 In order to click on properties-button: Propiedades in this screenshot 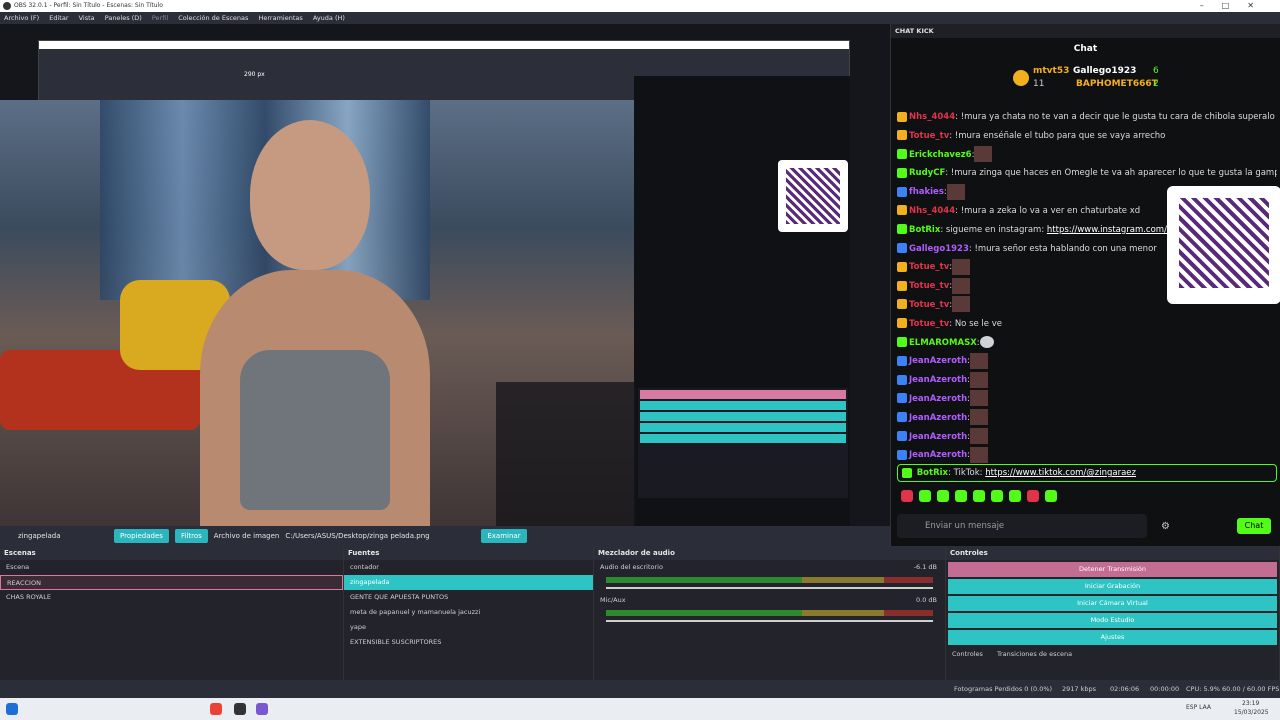, I will do `click(141, 536)`.